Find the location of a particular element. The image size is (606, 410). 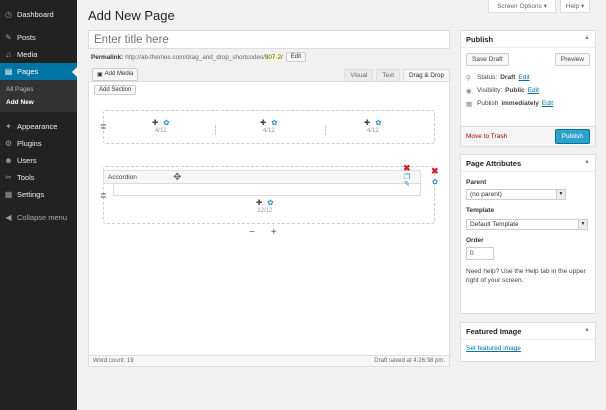

minus-icon: − is located at coordinates (252, 232).